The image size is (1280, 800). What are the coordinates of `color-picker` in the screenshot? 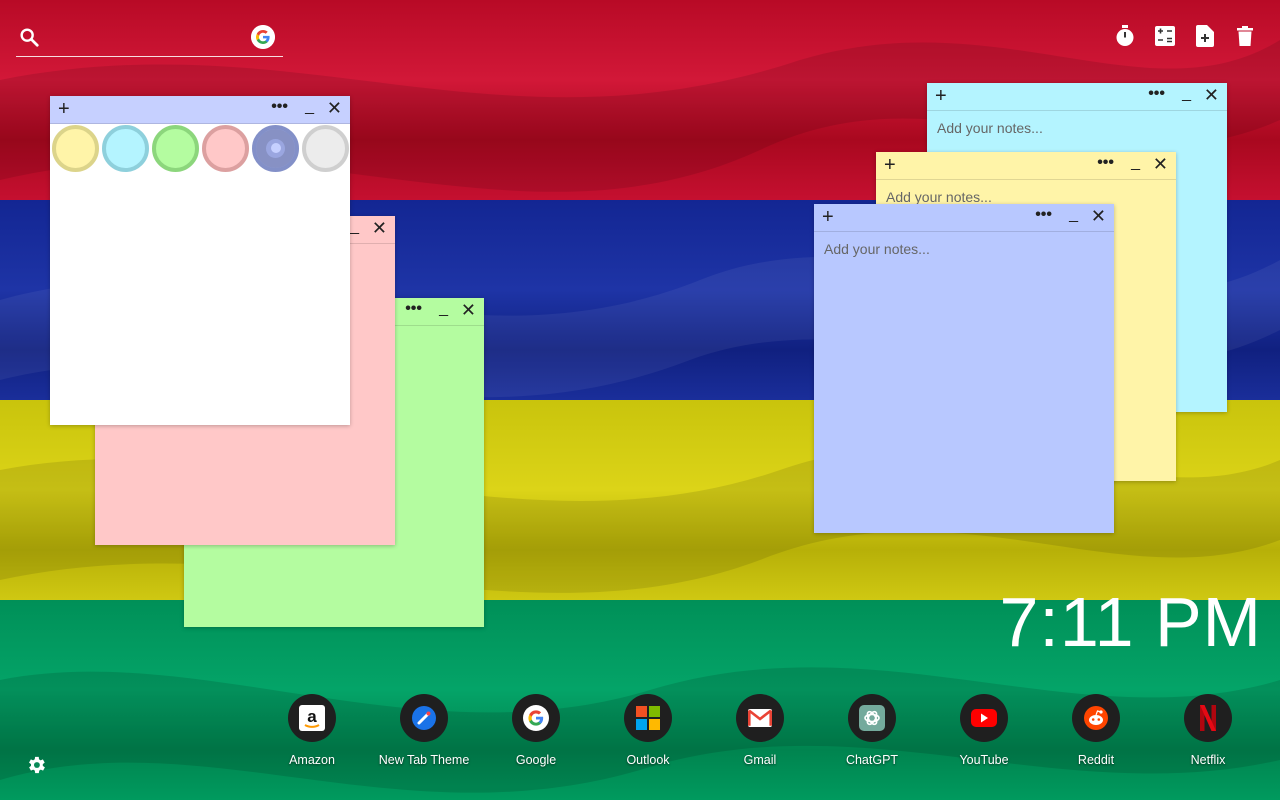 It's located at (199, 148).